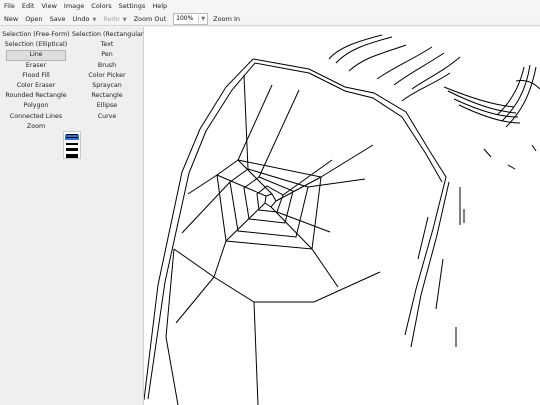 This screenshot has width=540, height=405. I want to click on open-button: Open, so click(33, 19).